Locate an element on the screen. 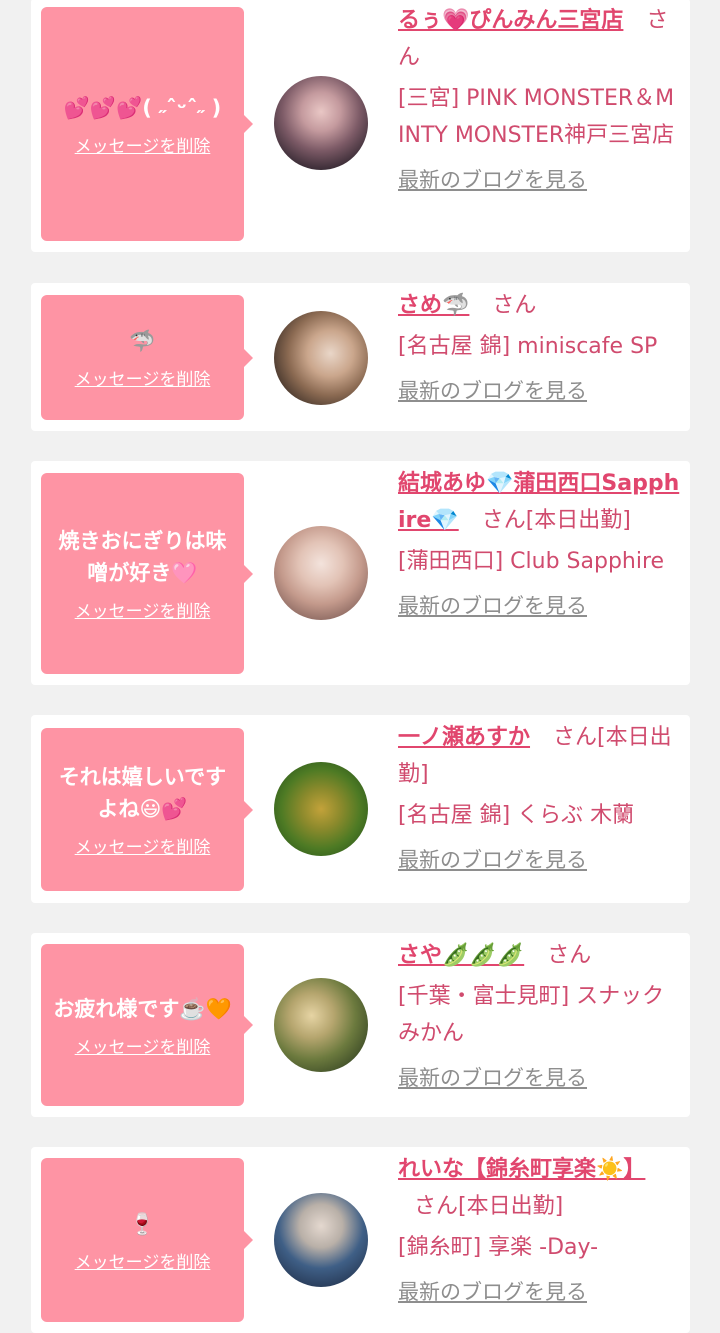 This screenshot has width=720, height=1333. message-text: 💕💕💕( ˶ˆᵕˆ˶ ) is located at coordinates (142, 107).